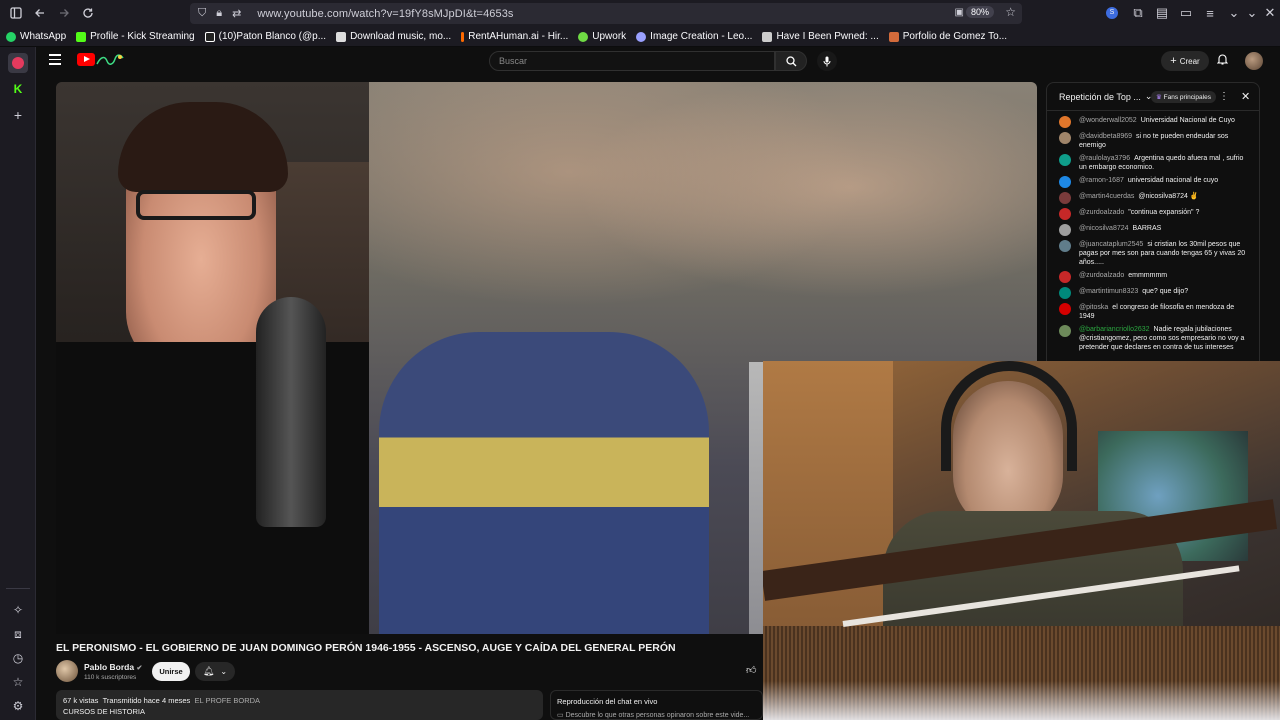 The width and height of the screenshot is (1280, 720). What do you see at coordinates (1114, 329) in the screenshot?
I see `chat-author: @barbariancriollo2632` at bounding box center [1114, 329].